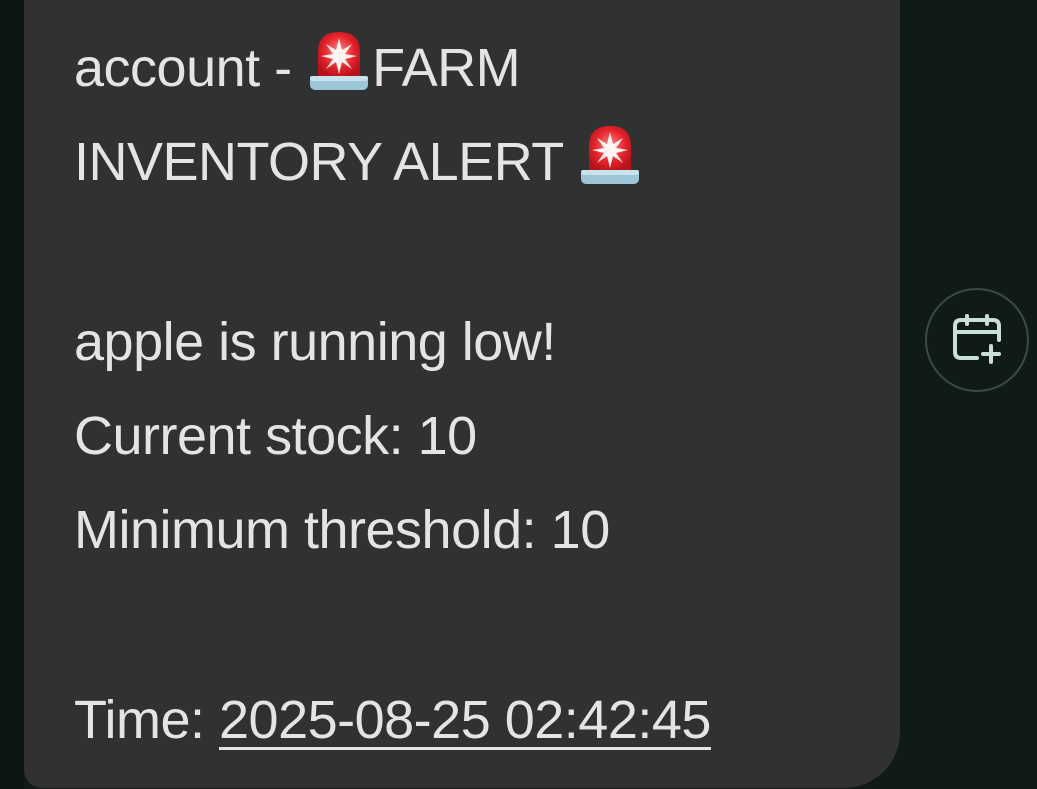  Describe the element at coordinates (446, 68) in the screenshot. I see `farm-text: FARM` at that location.